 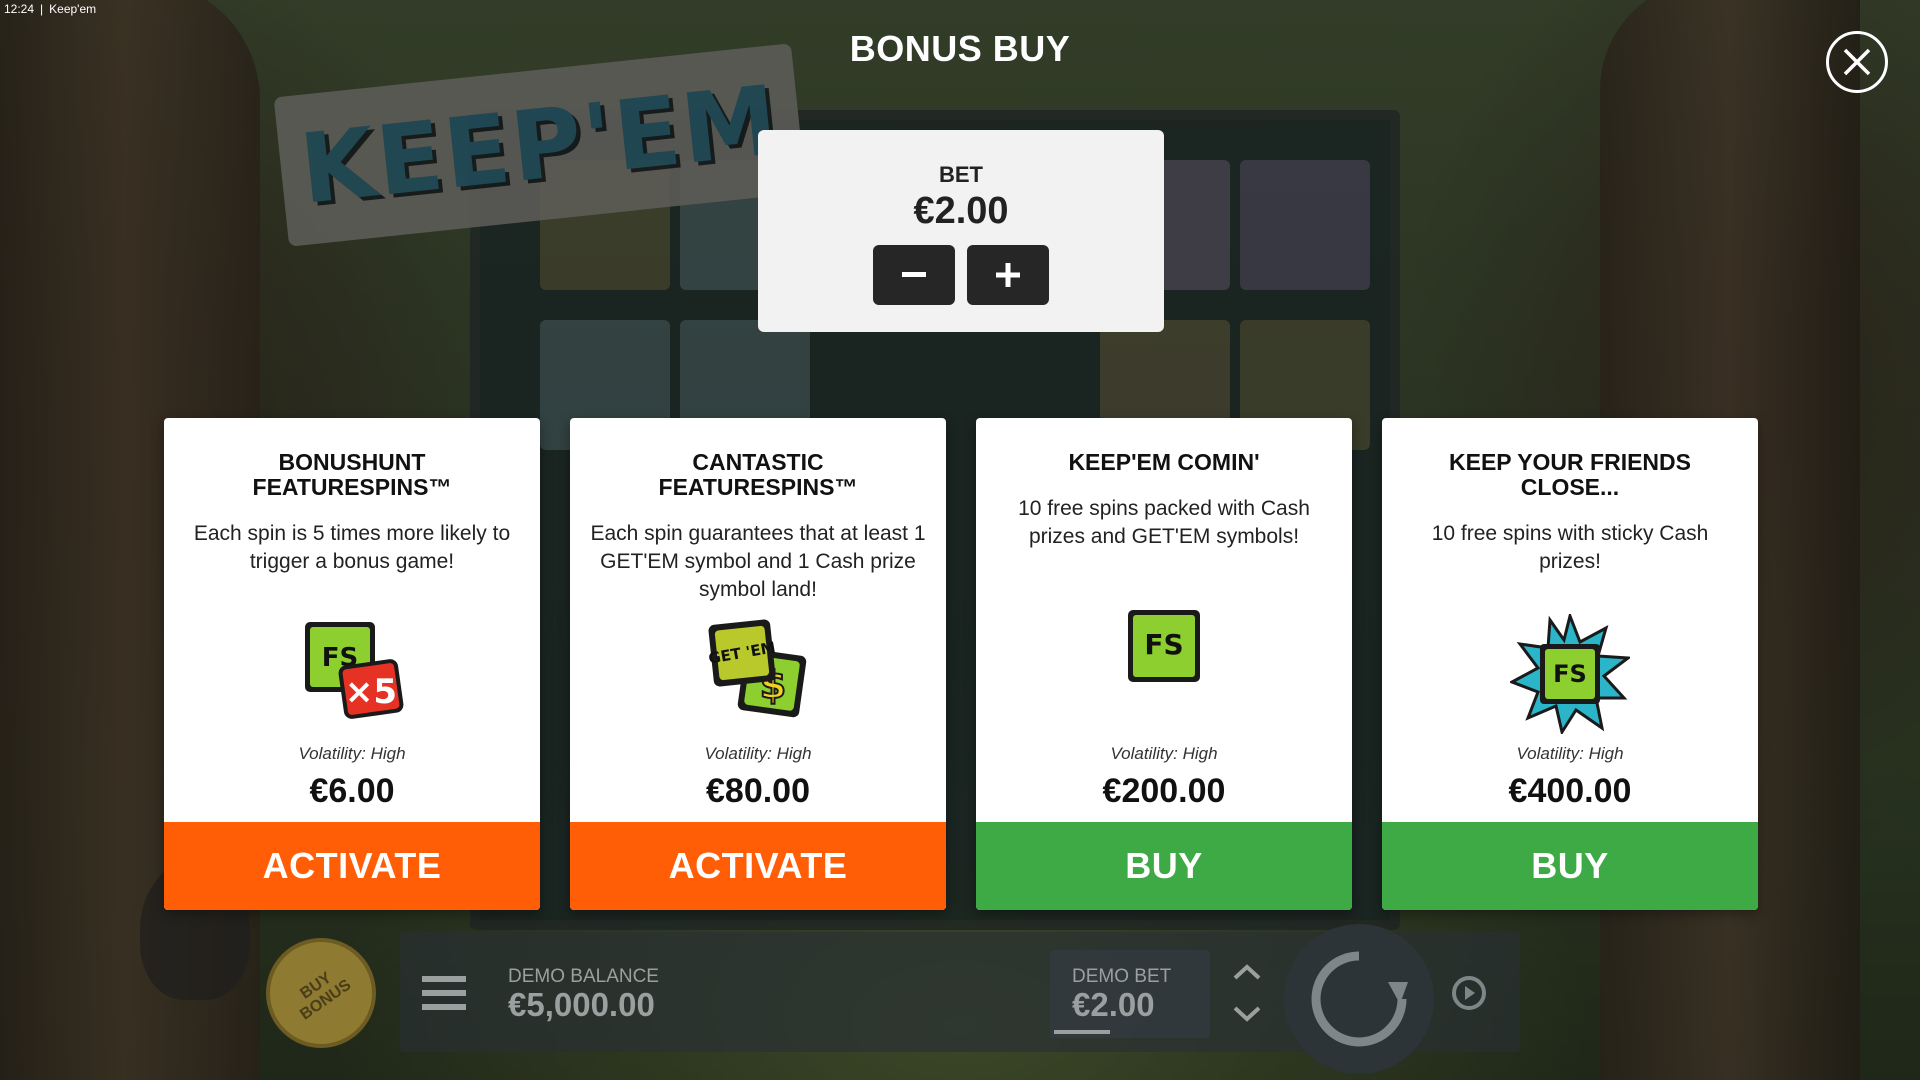 What do you see at coordinates (1570, 791) in the screenshot?
I see `card-price: €400.00` at bounding box center [1570, 791].